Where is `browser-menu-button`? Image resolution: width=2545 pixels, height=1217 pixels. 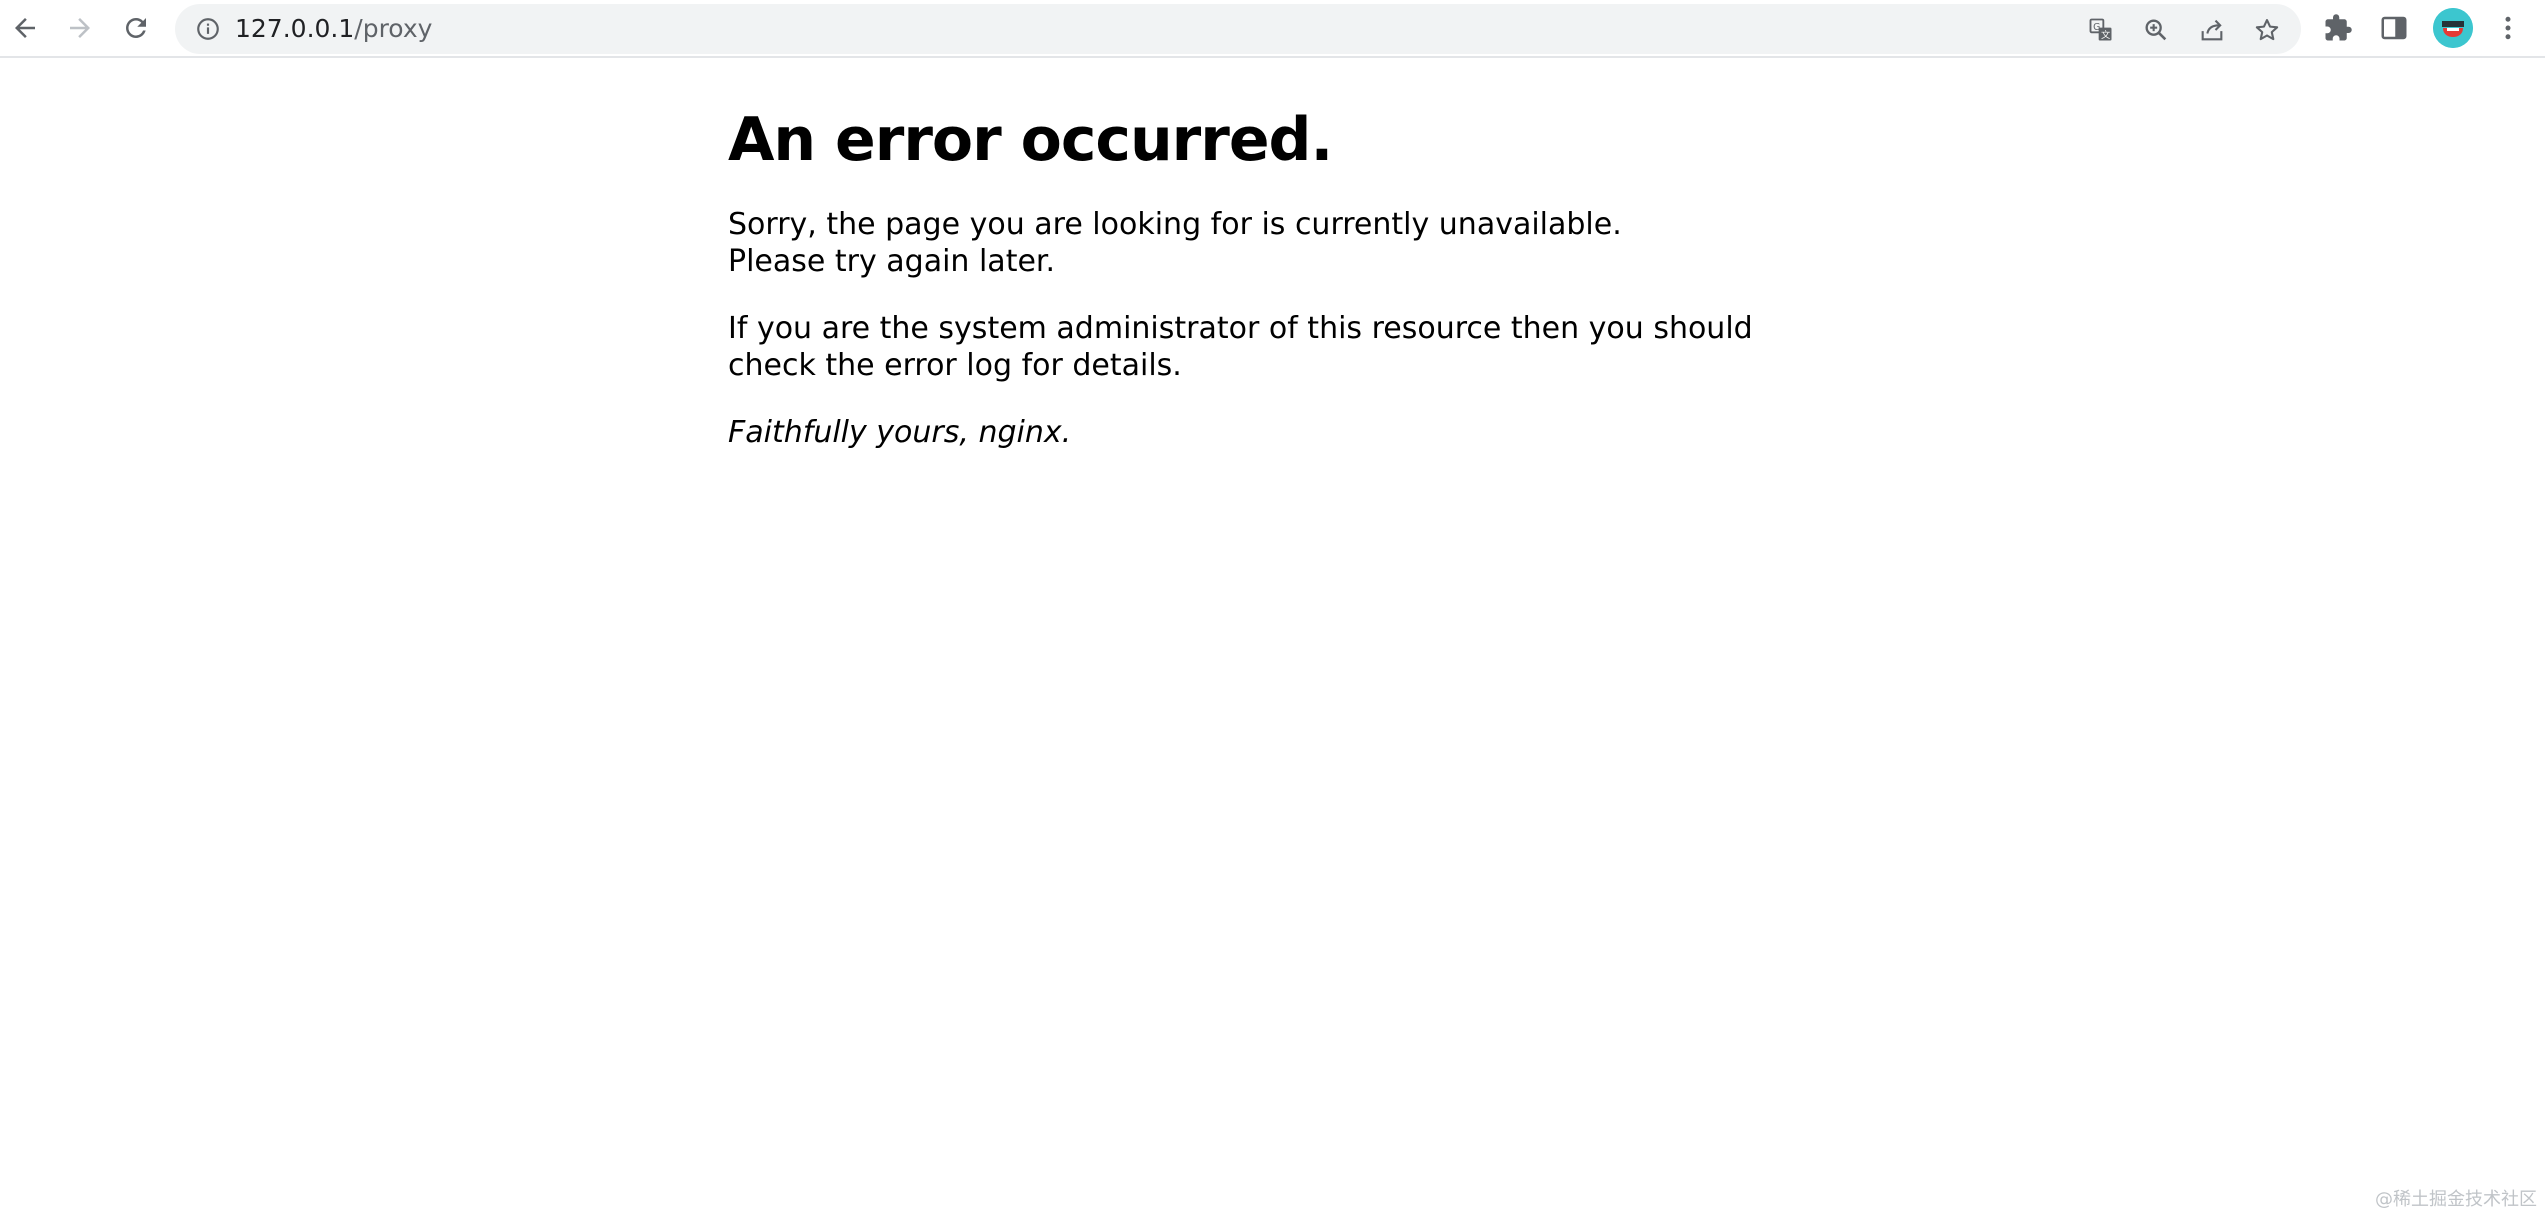 browser-menu-button is located at coordinates (2508, 28).